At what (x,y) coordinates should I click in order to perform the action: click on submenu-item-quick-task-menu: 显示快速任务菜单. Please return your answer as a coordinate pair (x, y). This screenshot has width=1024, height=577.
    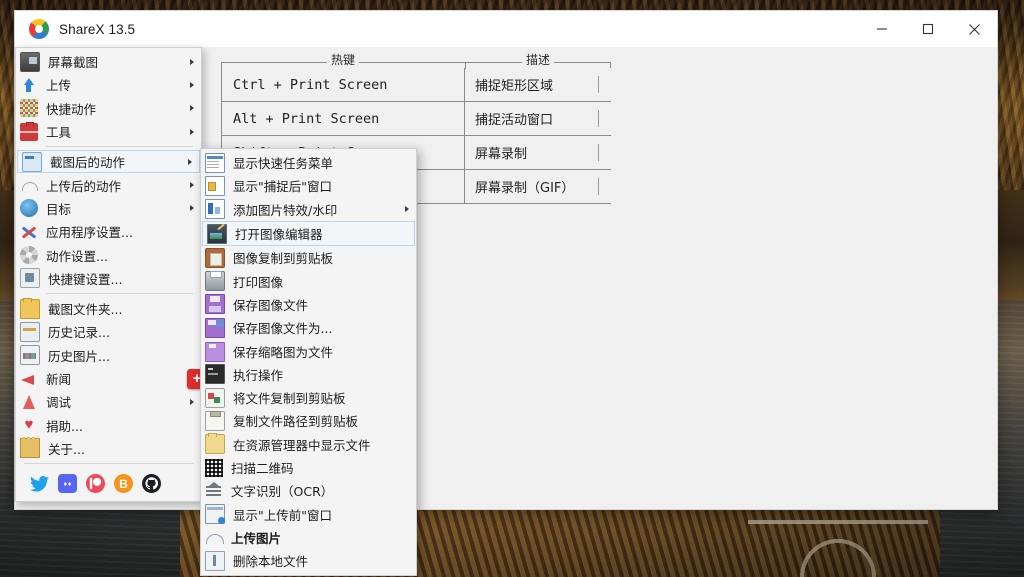
    Looking at the image, I should click on (308, 162).